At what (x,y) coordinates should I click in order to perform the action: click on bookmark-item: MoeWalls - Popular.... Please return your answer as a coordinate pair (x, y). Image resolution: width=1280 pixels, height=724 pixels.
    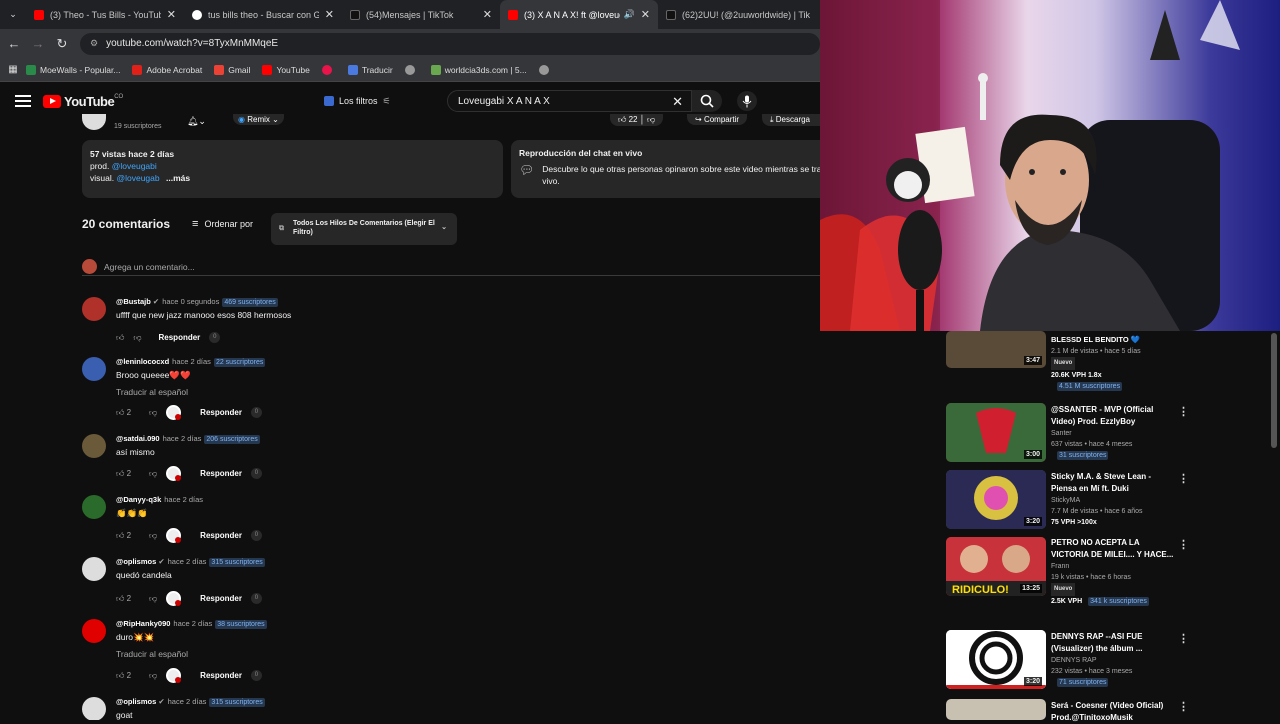
    Looking at the image, I should click on (73, 69).